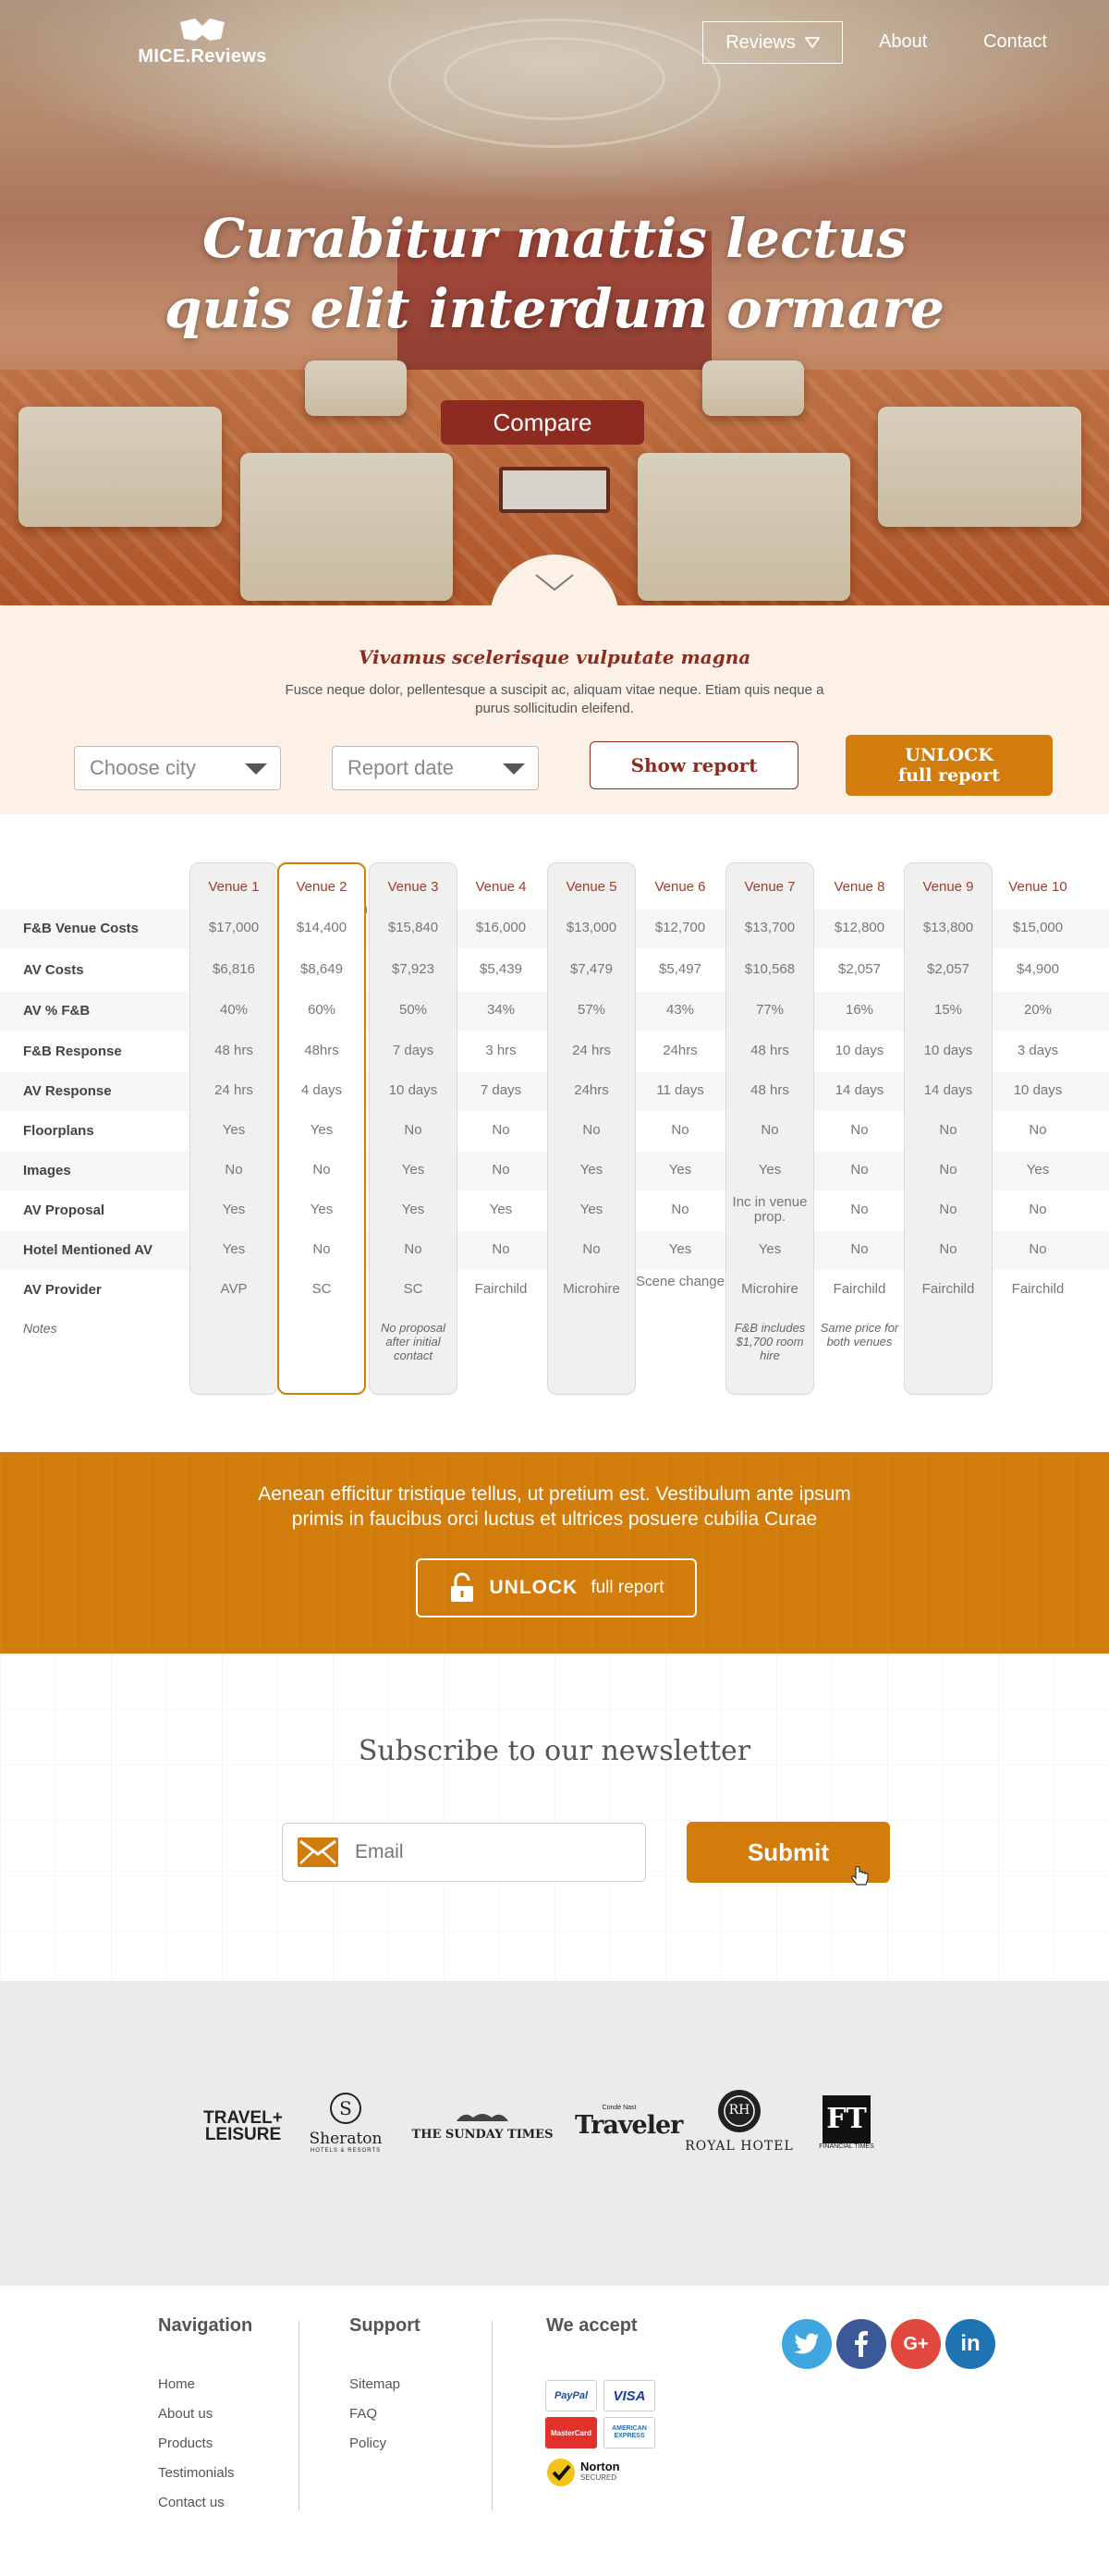 This screenshot has height=2576, width=1109. Describe the element at coordinates (846, 2123) in the screenshot. I see `financial-times-logo: FT FINANCIAL TIMES` at that location.